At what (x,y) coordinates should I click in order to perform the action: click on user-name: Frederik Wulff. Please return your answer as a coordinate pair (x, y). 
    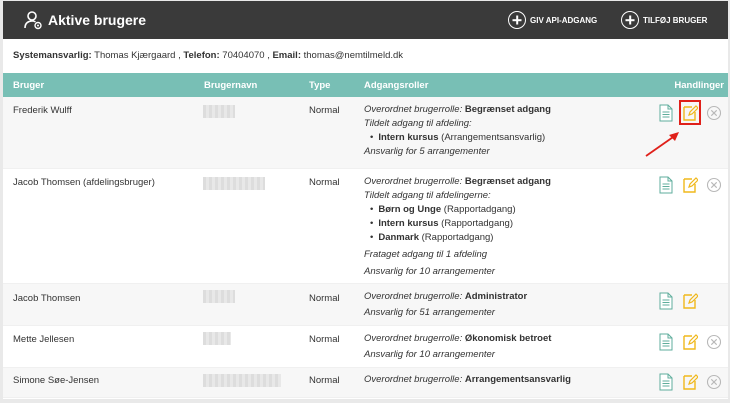
    Looking at the image, I should click on (42, 110).